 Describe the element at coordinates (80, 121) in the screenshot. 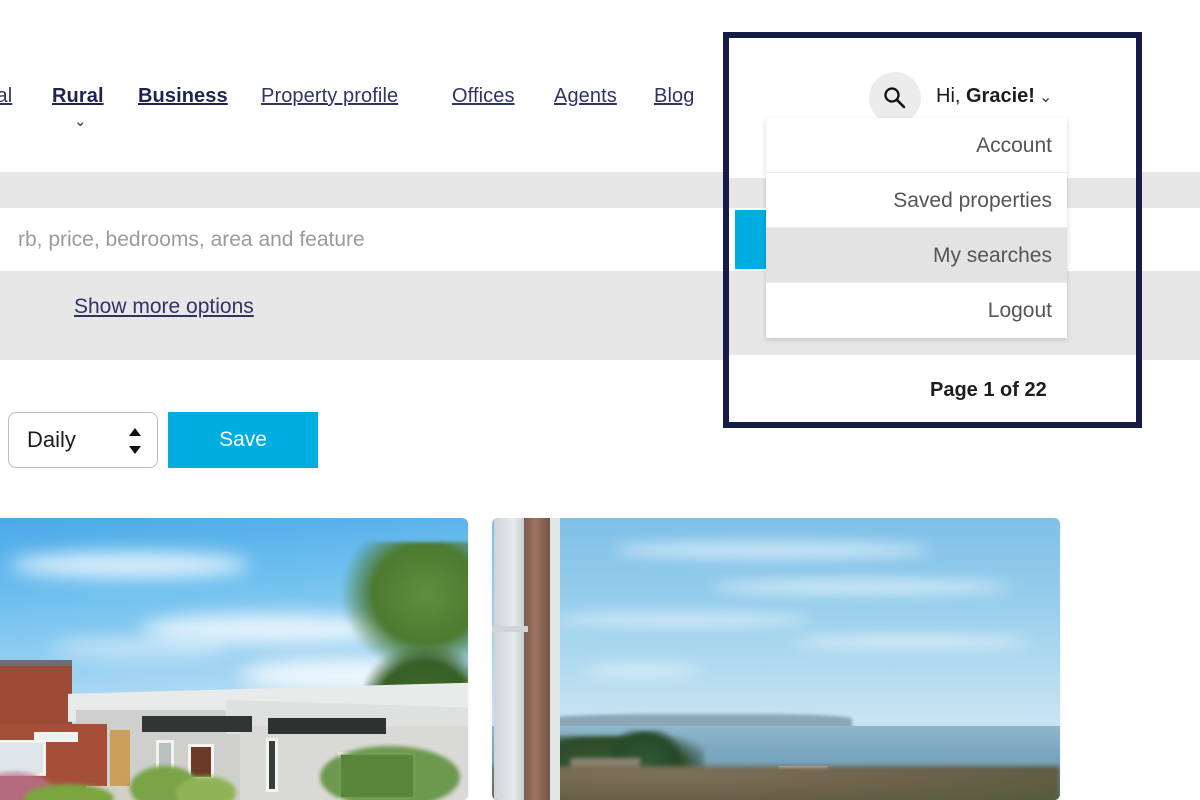

I see `nav-chevron-down-icon: ⌄` at that location.